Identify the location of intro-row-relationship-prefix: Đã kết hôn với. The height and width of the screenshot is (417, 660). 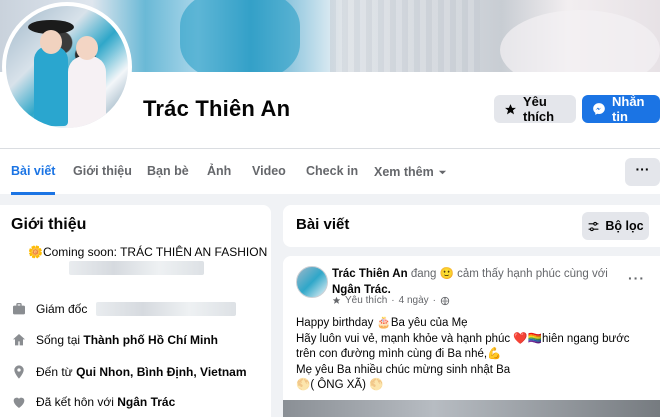
(77, 402).